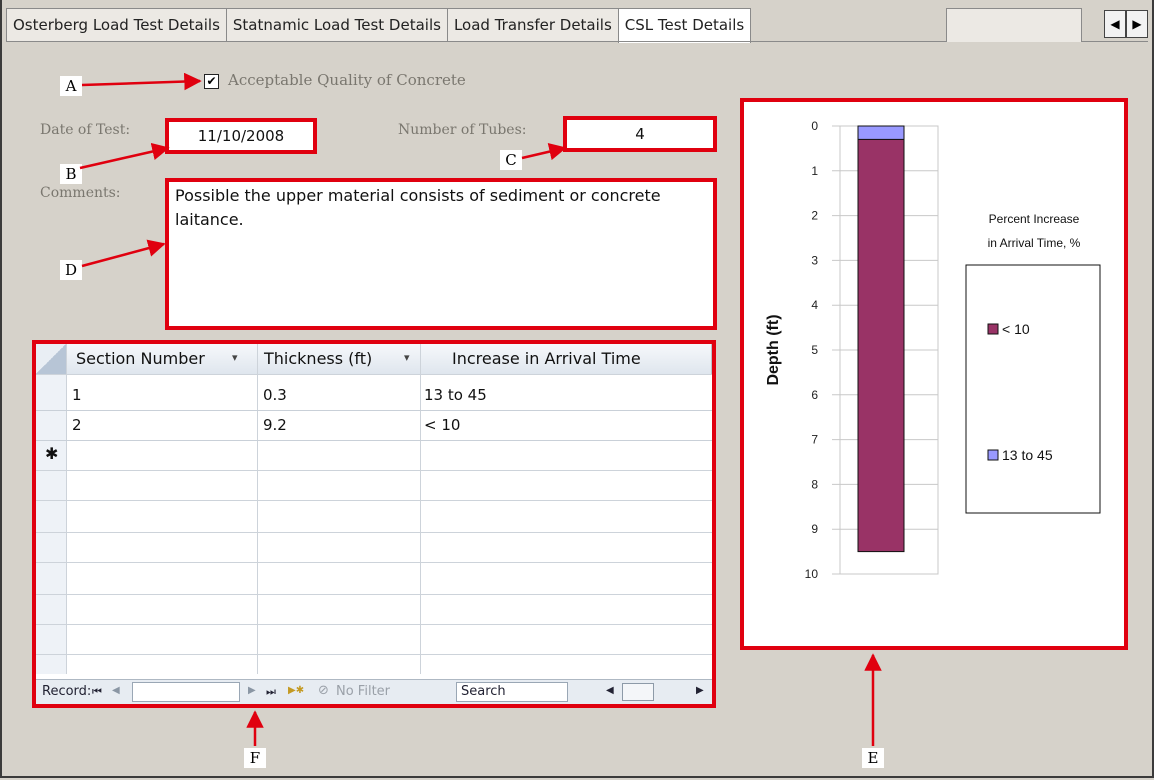 The image size is (1154, 780). Describe the element at coordinates (1137, 24) in the screenshot. I see `scroll-right-button: ▶` at that location.